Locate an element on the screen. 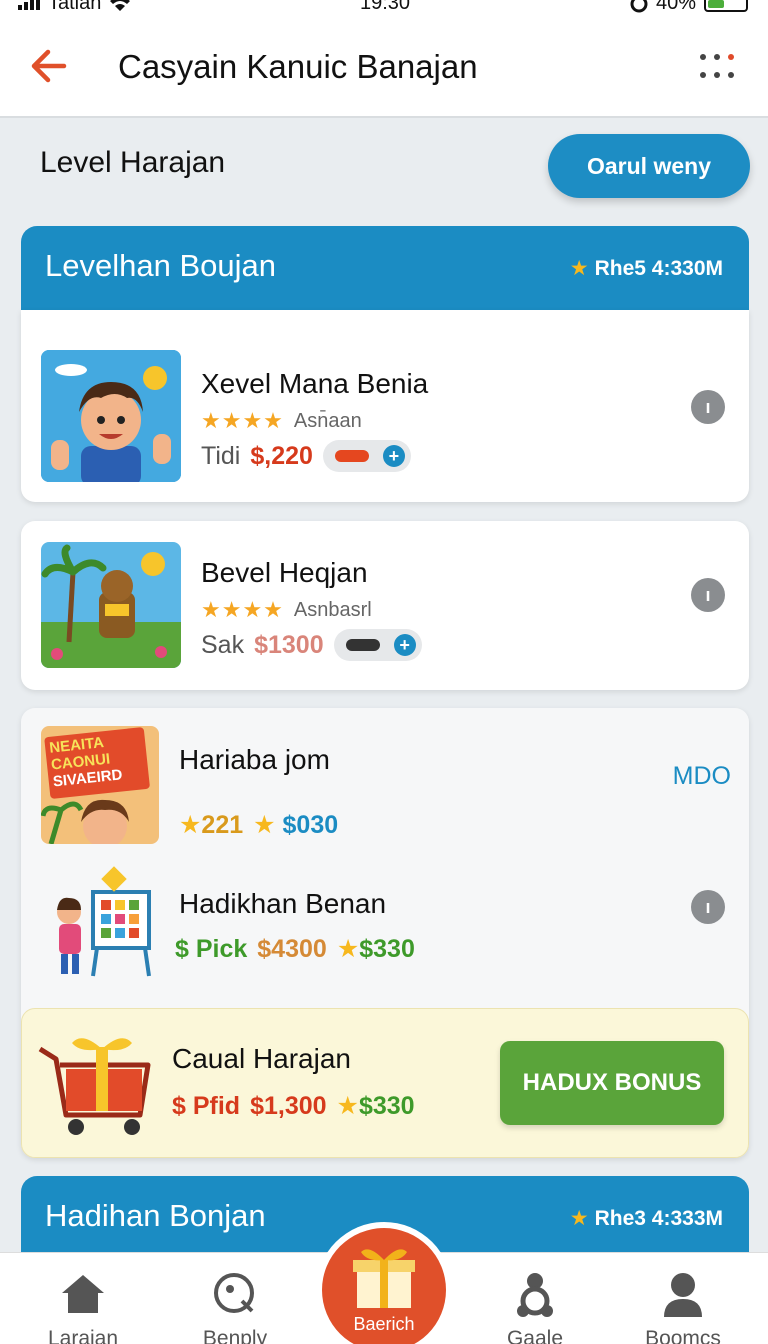 The width and height of the screenshot is (768, 1344). gift-cart-icon is located at coordinates (96, 1084).